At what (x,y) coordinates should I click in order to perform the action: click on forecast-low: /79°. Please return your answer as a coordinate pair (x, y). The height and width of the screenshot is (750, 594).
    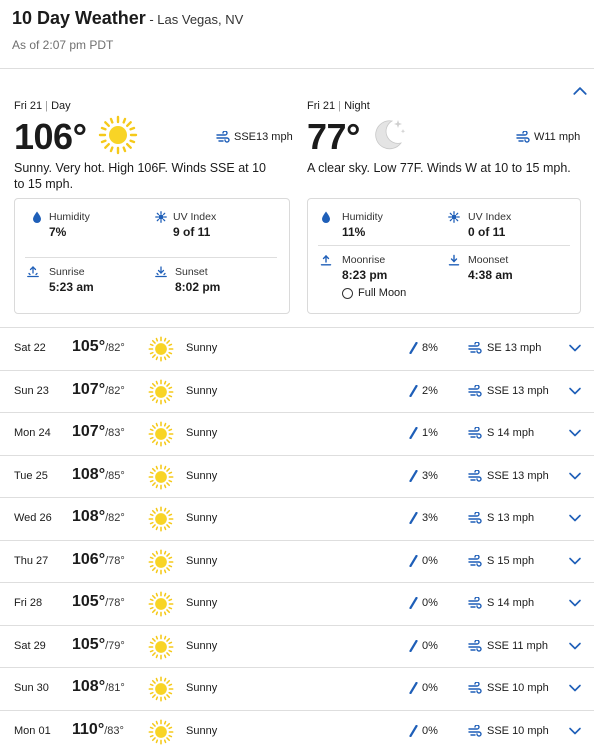
    Looking at the image, I should click on (115, 645).